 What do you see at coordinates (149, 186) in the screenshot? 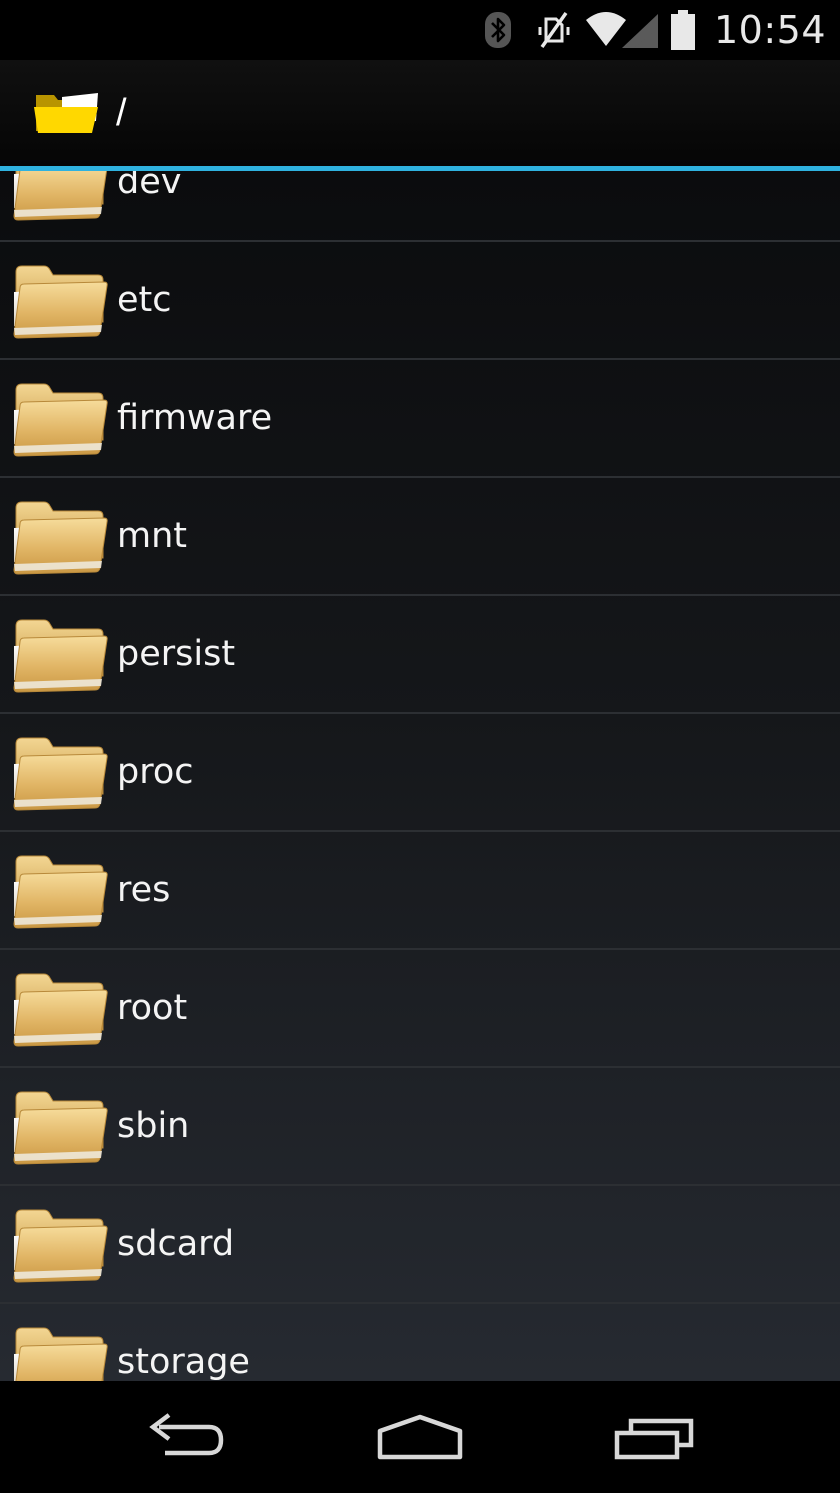
I see `folder-name: dev` at bounding box center [149, 186].